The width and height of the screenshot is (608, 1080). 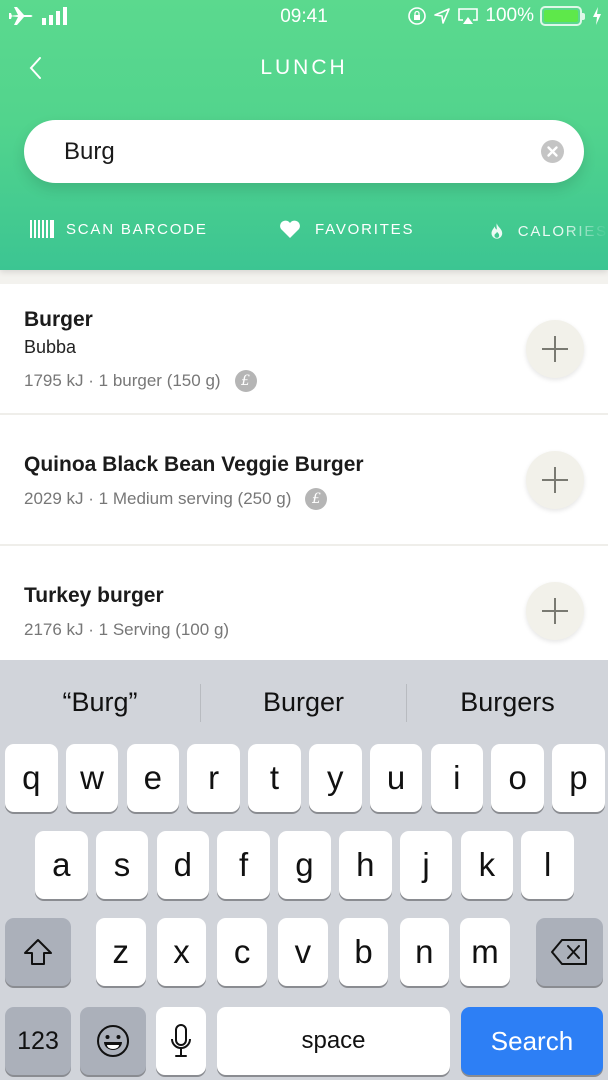 What do you see at coordinates (58, 319) in the screenshot?
I see `food-name: Burger` at bounding box center [58, 319].